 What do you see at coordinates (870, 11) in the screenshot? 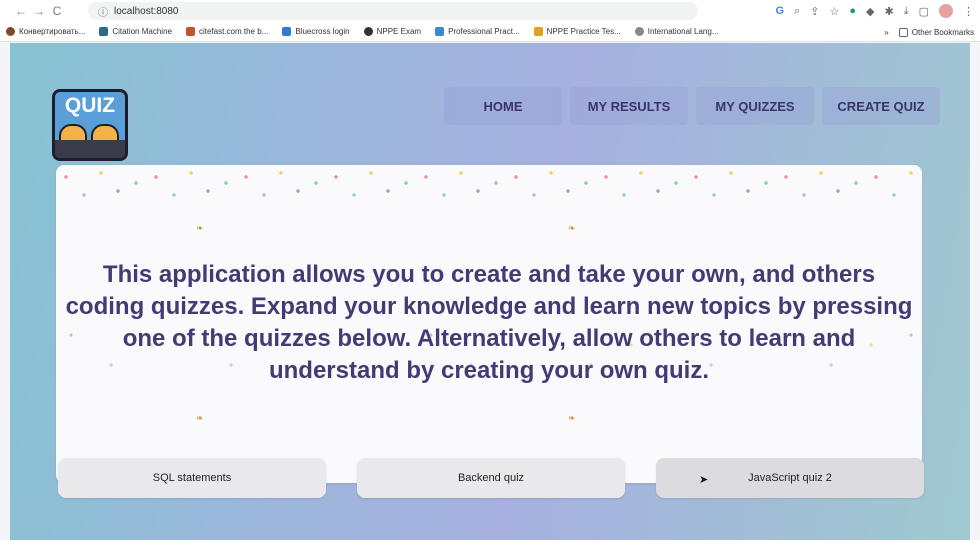
I see `extension-2-icon: ◆` at bounding box center [870, 11].